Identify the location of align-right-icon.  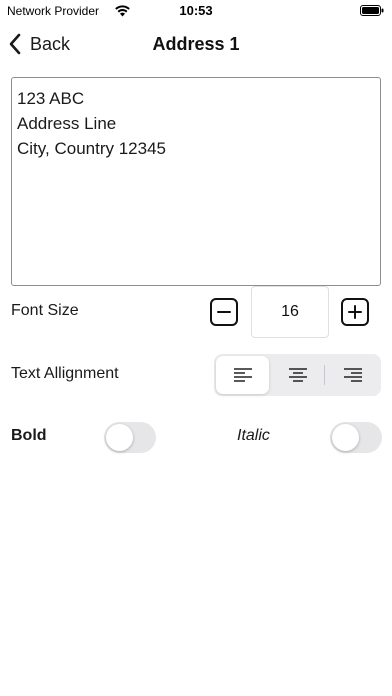
(353, 375).